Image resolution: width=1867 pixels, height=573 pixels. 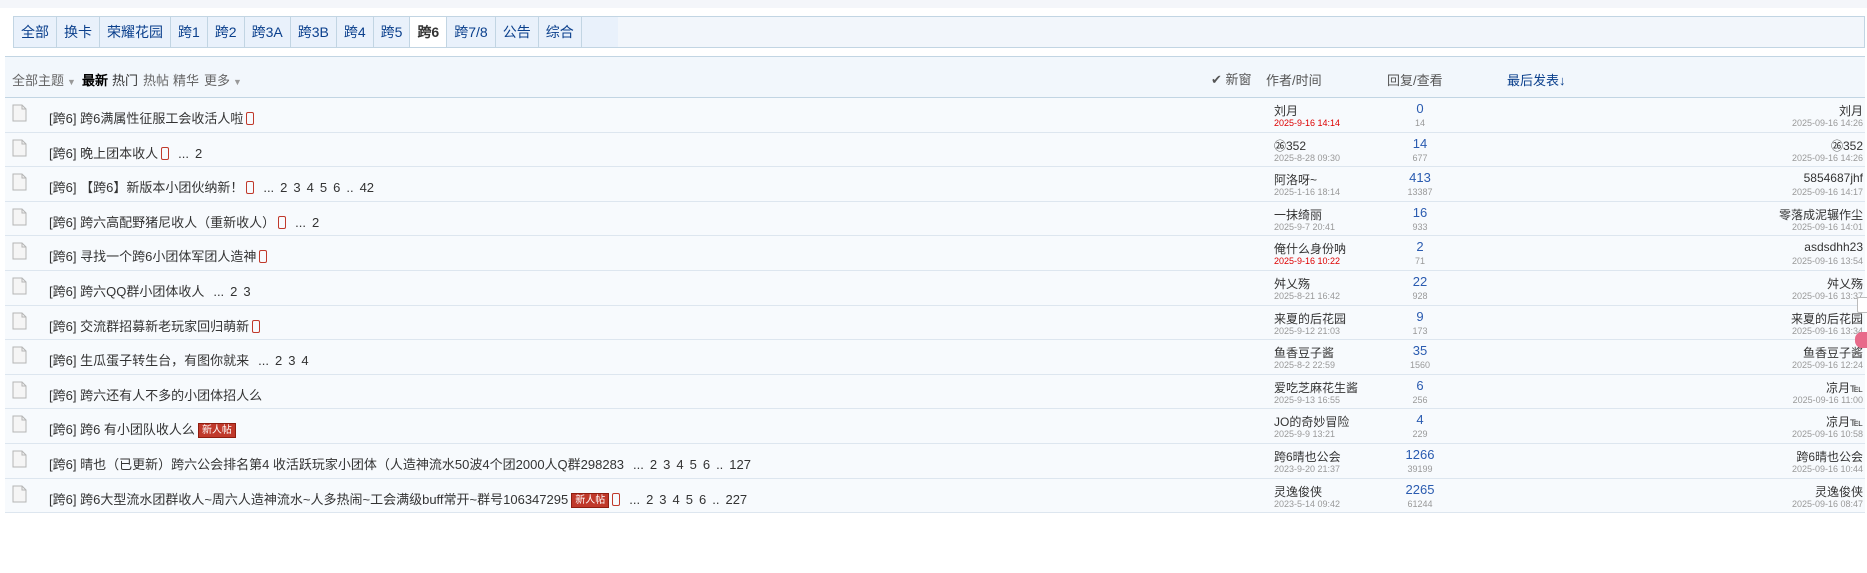 What do you see at coordinates (1311, 421) in the screenshot?
I see `thread-author: JO的奇妙冒险` at bounding box center [1311, 421].